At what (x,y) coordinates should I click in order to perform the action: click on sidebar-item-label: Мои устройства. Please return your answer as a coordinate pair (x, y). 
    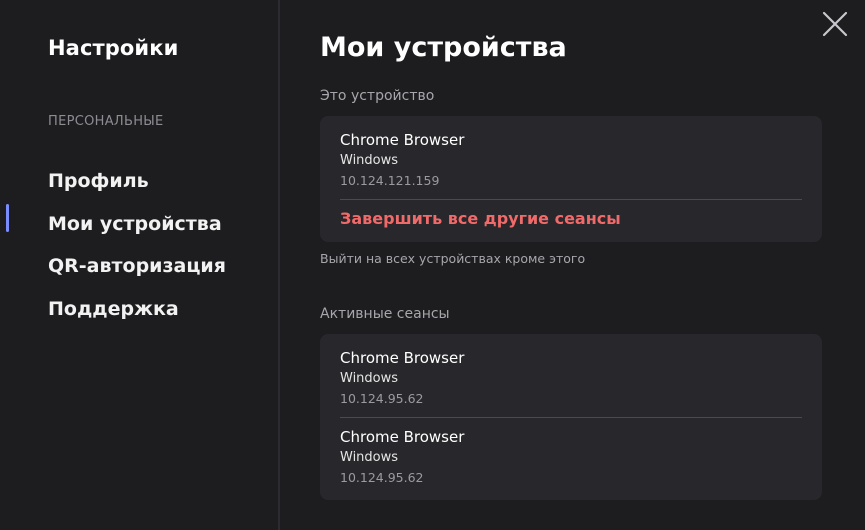
    Looking at the image, I should click on (135, 223).